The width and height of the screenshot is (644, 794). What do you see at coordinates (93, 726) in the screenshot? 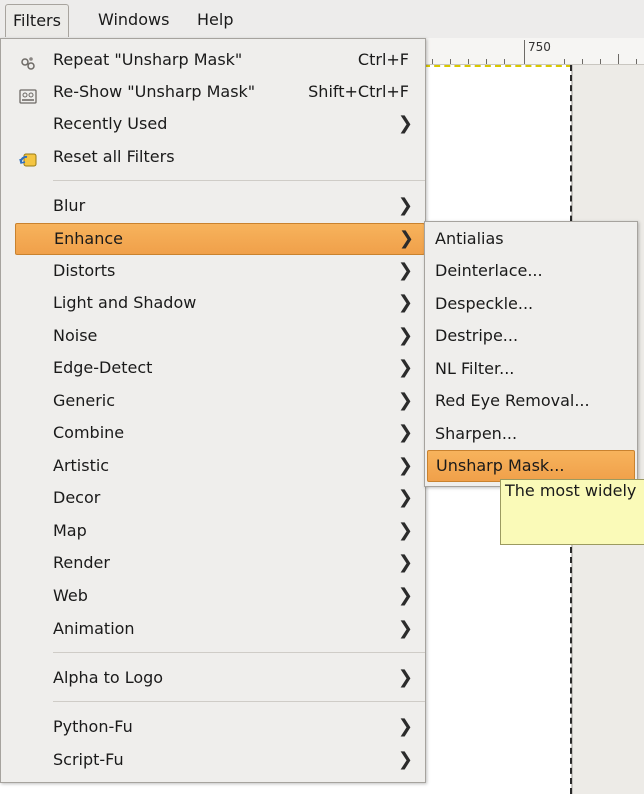
I see `menu-item-label: Python-Fu` at bounding box center [93, 726].